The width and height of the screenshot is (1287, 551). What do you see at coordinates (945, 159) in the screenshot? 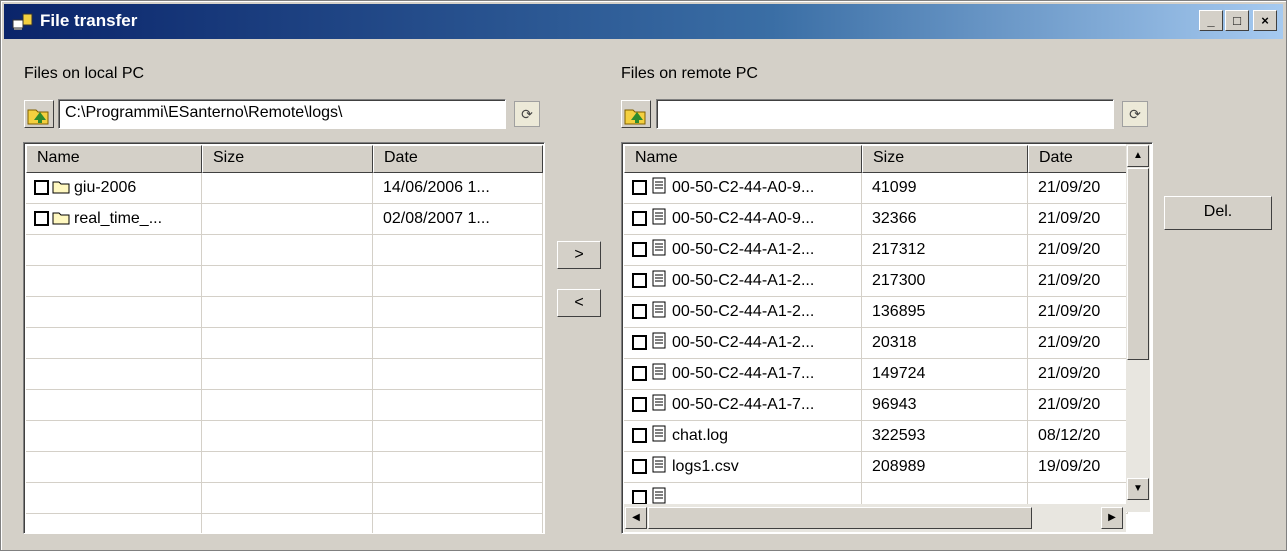
I see `remote-col-size: Size` at bounding box center [945, 159].